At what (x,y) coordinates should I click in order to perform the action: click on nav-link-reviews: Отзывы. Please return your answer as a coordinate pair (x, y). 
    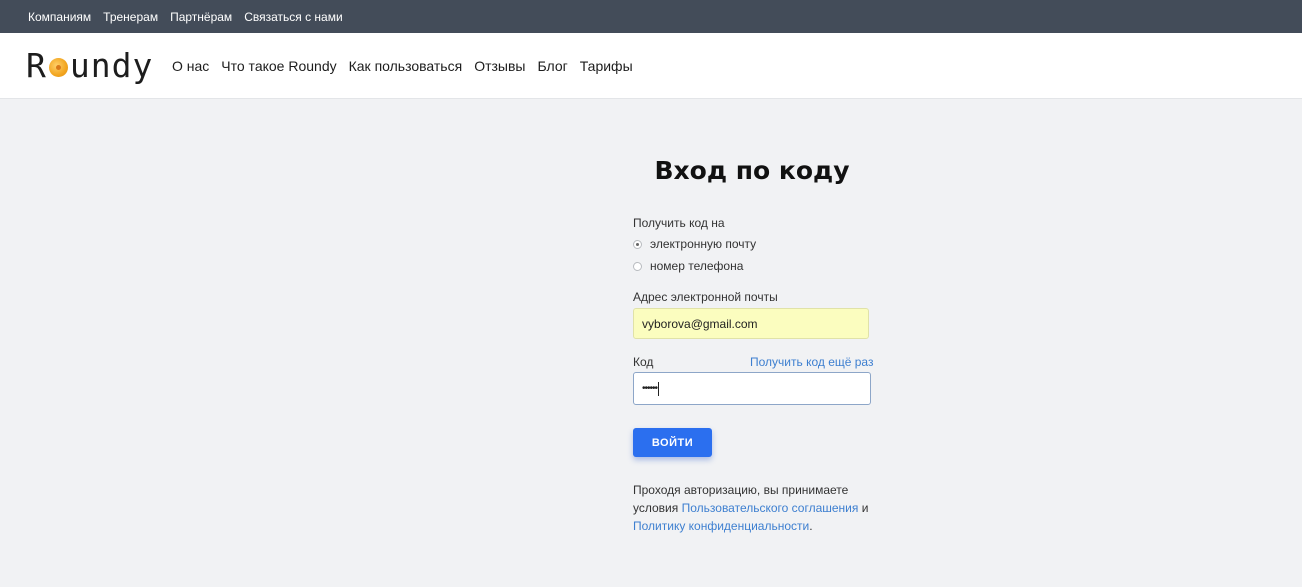
    Looking at the image, I should click on (499, 66).